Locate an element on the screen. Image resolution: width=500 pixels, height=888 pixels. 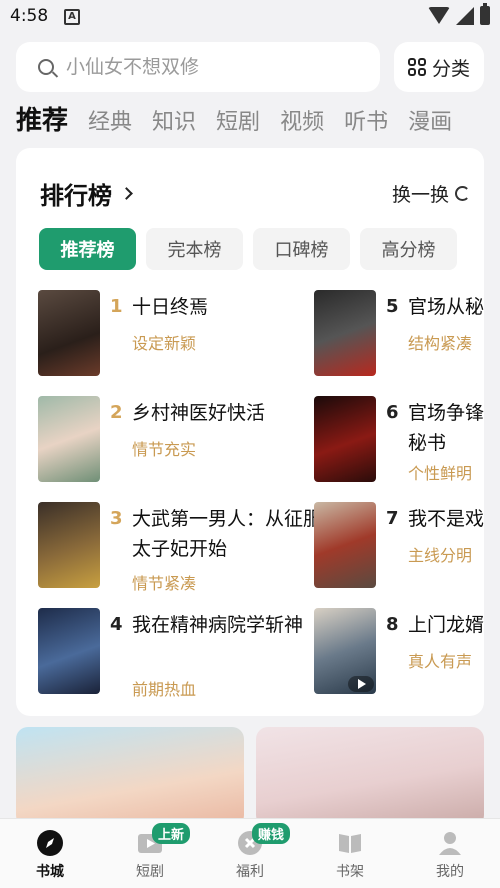
earn-badge: 赚钱 is located at coordinates (271, 833).